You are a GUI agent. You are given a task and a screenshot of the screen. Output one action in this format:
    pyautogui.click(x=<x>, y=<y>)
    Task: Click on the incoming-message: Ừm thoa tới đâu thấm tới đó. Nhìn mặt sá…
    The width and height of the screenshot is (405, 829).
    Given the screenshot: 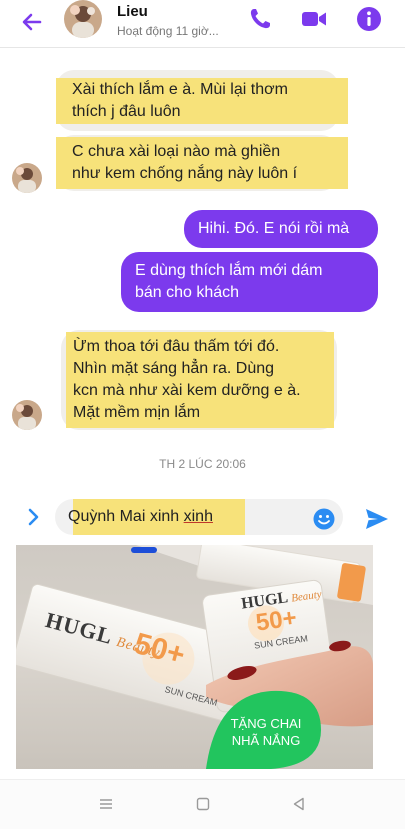 What is the action you would take?
    pyautogui.click(x=199, y=380)
    